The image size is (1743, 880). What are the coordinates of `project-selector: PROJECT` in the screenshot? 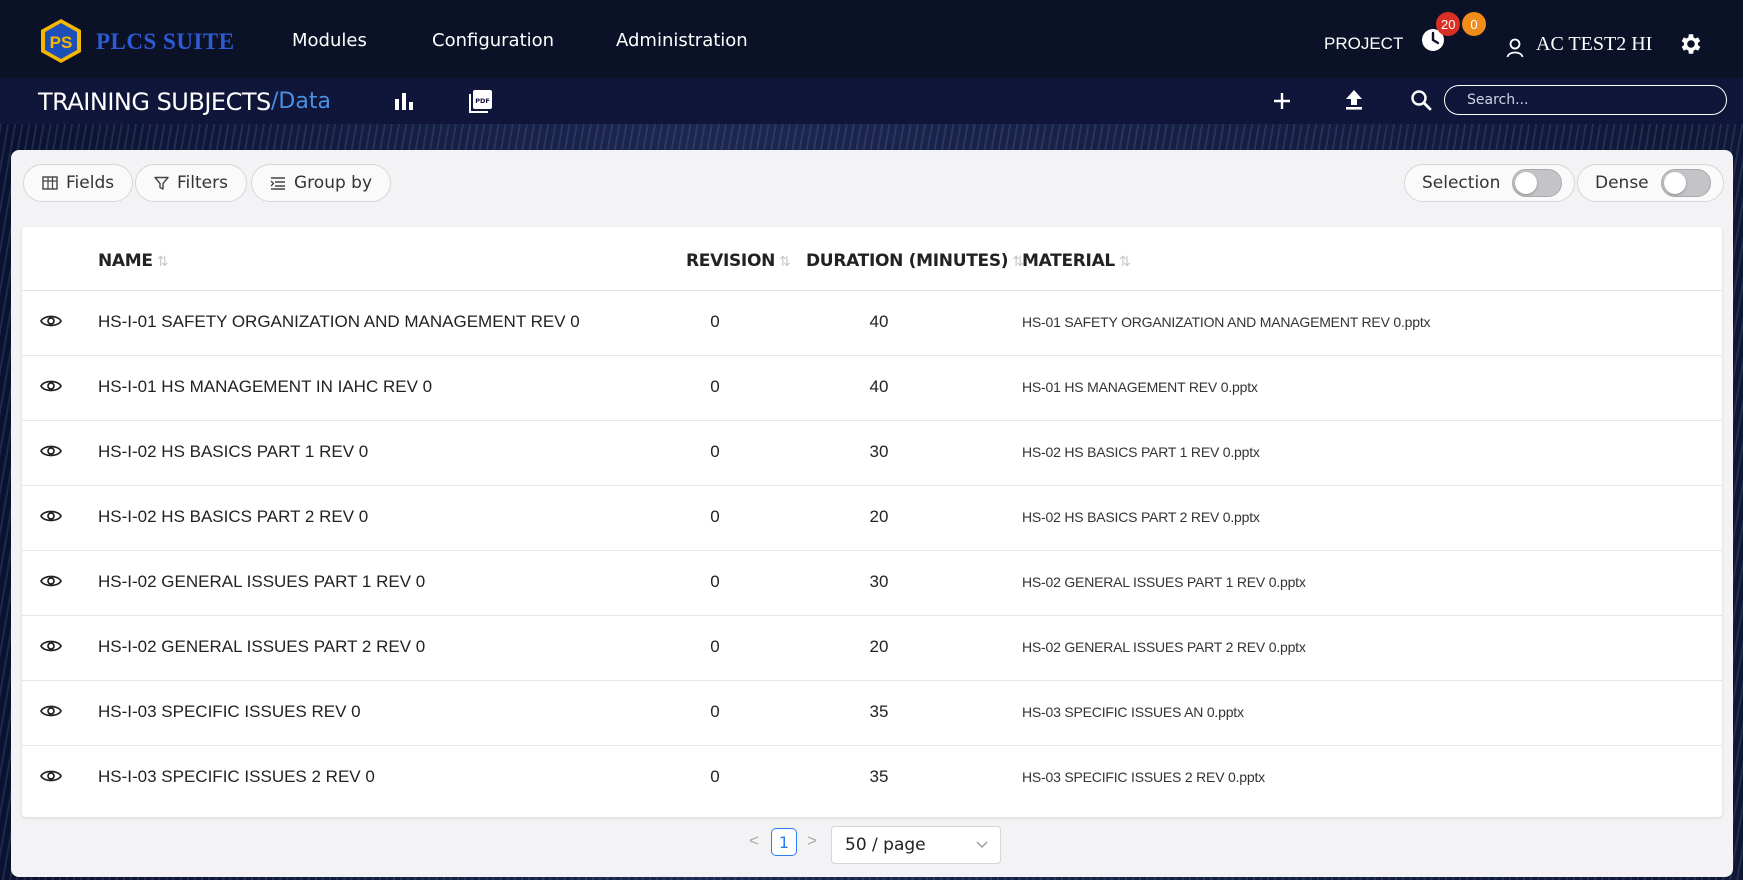 It's located at (1363, 44).